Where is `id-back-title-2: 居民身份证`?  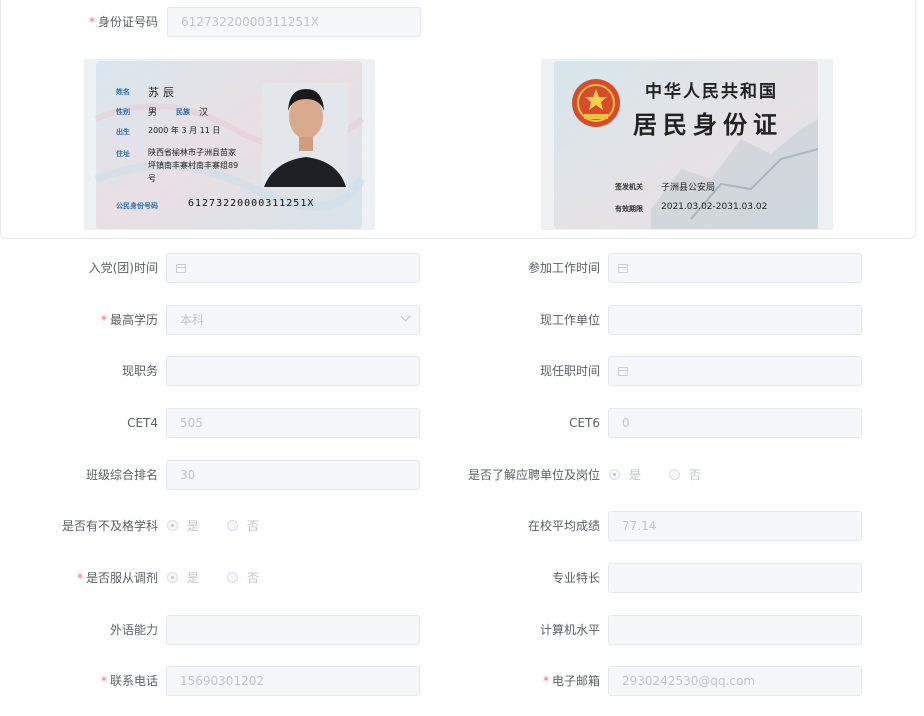
id-back-title-2: 居民身份证 is located at coordinates (708, 124).